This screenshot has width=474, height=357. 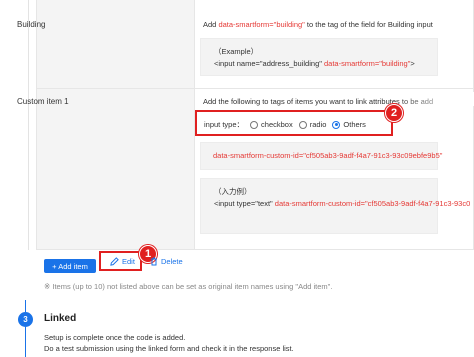 What do you see at coordinates (412, 63) in the screenshot?
I see `building-example-post: >` at bounding box center [412, 63].